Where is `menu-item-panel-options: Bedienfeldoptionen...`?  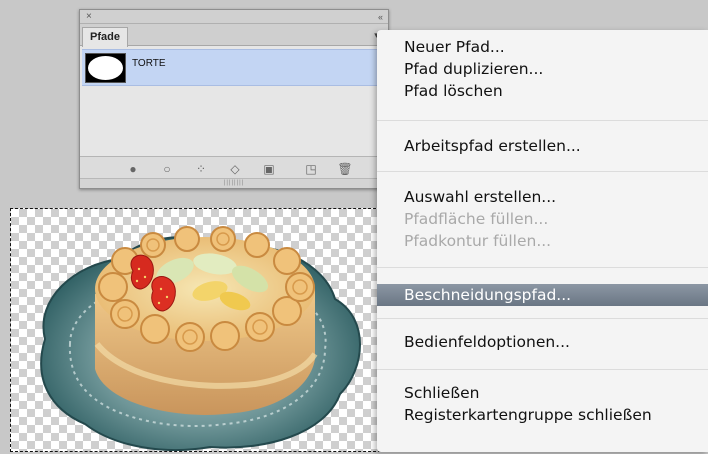
menu-item-panel-options: Bedienfeldoptionen... is located at coordinates (542, 342).